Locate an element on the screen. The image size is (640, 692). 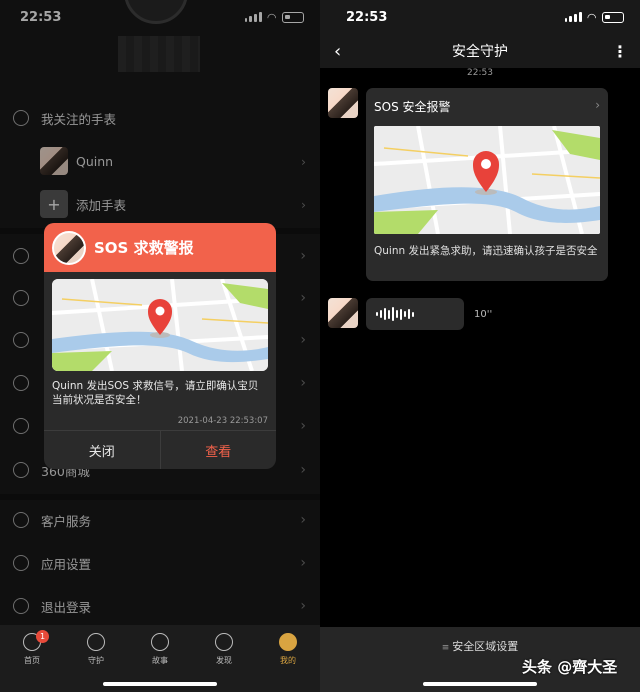
status-icons: ◠ is located at coordinates (594, 17).